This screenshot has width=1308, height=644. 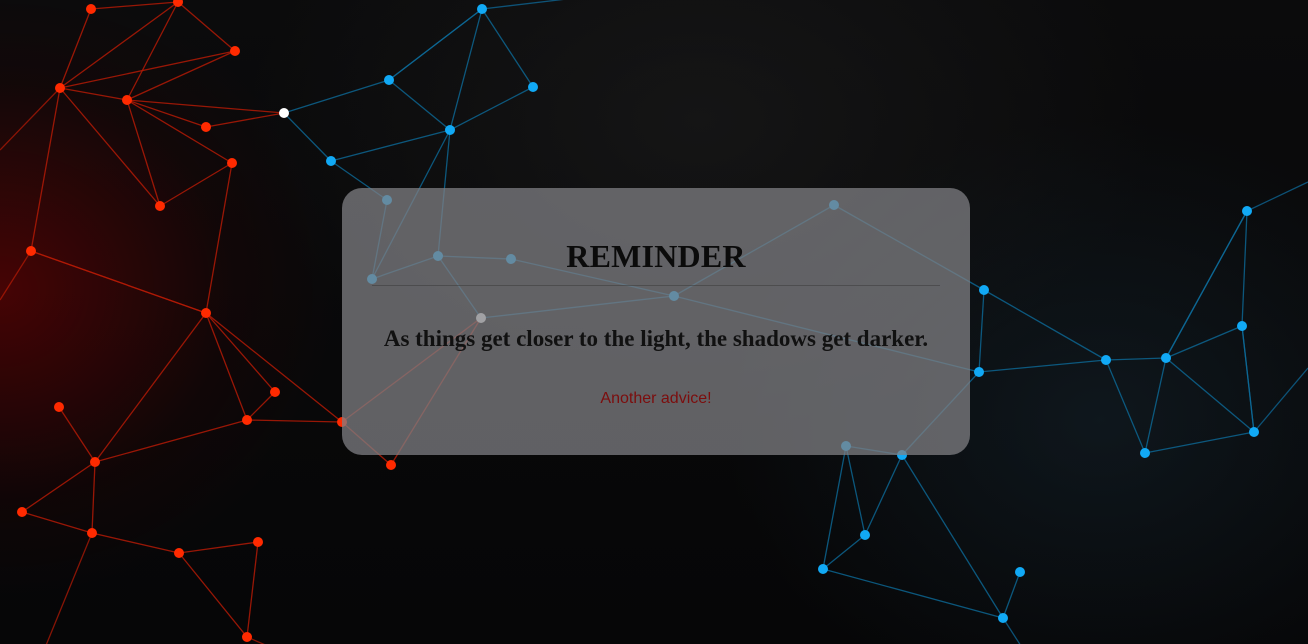 What do you see at coordinates (656, 285) in the screenshot?
I see `title-divider` at bounding box center [656, 285].